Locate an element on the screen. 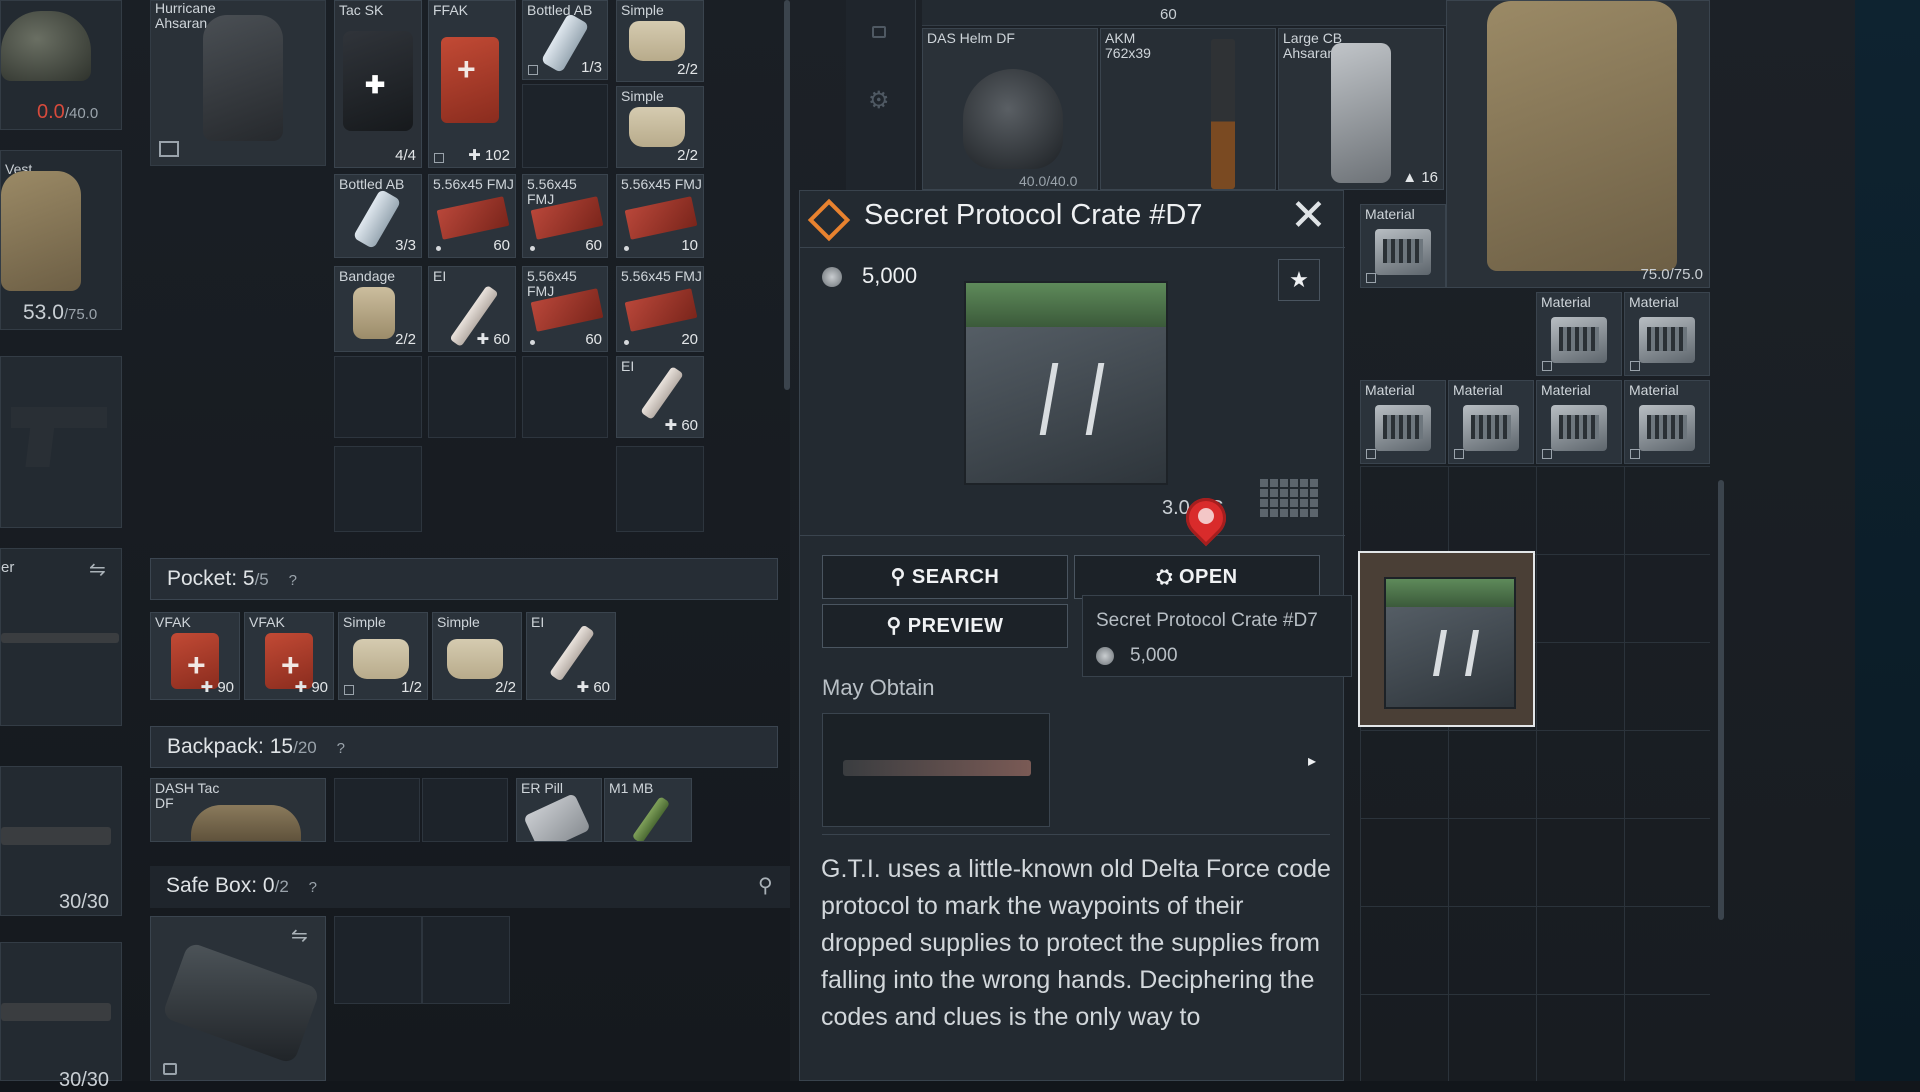 The height and width of the screenshot is (1092, 1920). backpack-slot: DASH Tac DF is located at coordinates (238, 810).